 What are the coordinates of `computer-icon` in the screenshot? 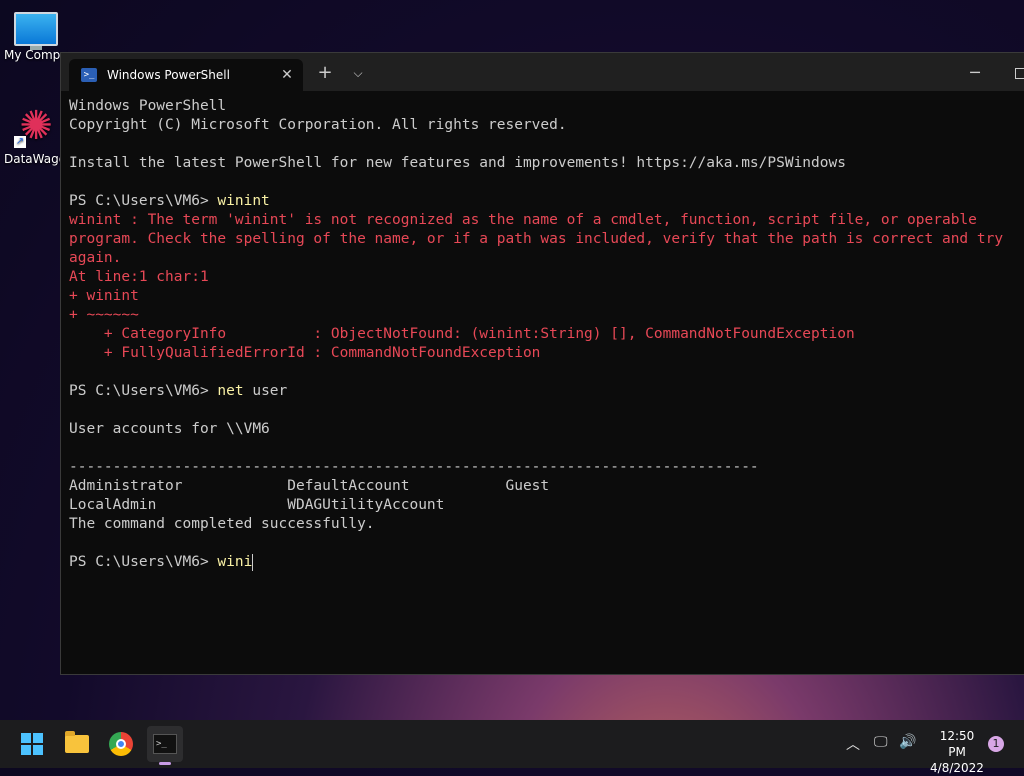 It's located at (36, 31).